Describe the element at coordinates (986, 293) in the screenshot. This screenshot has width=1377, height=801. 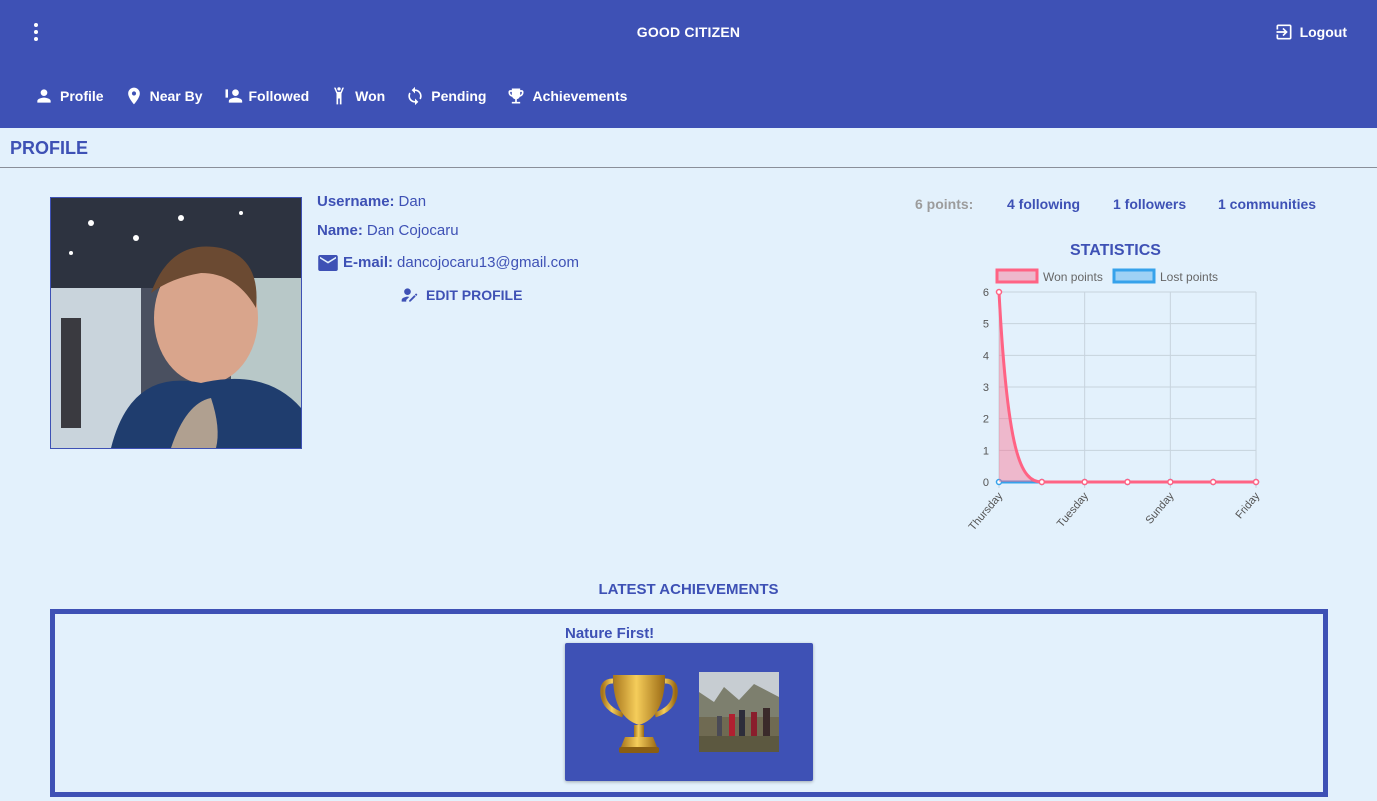
I see `y-tick-label: 6` at that location.